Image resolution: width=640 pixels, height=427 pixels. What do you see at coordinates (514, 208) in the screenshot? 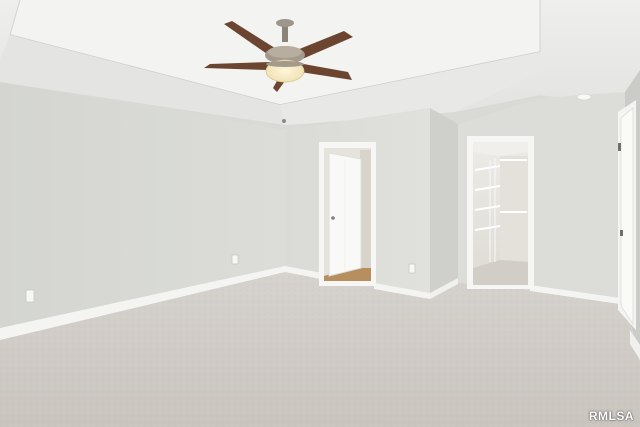
I see `closet-back-wall` at bounding box center [514, 208].